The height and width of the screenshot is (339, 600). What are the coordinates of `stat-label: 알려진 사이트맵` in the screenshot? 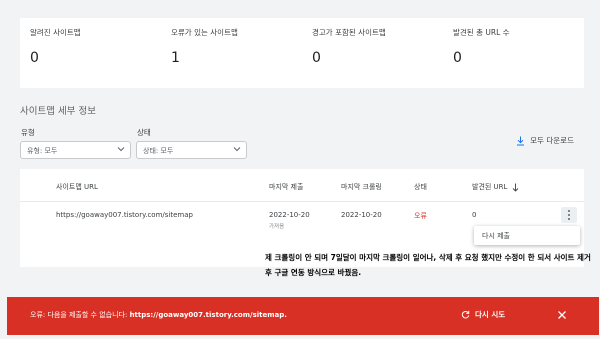 It's located at (55, 32).